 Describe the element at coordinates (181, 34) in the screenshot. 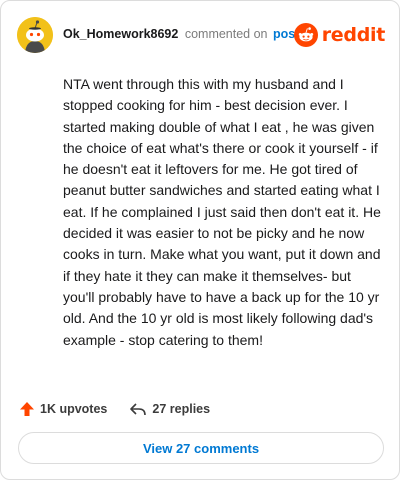

I see `comment-meta: Ok_Homework8692 commented on post` at that location.